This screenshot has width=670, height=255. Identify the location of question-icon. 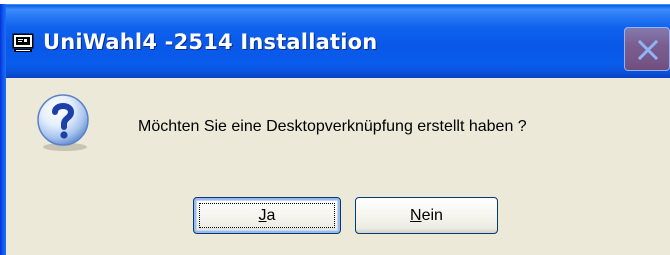
(63, 122).